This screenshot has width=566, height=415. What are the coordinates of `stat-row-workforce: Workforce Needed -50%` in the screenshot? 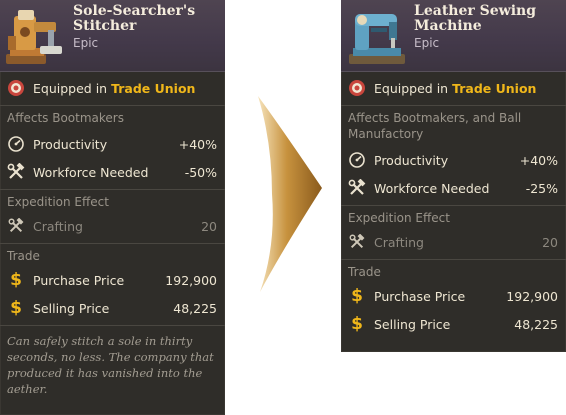 It's located at (112, 172).